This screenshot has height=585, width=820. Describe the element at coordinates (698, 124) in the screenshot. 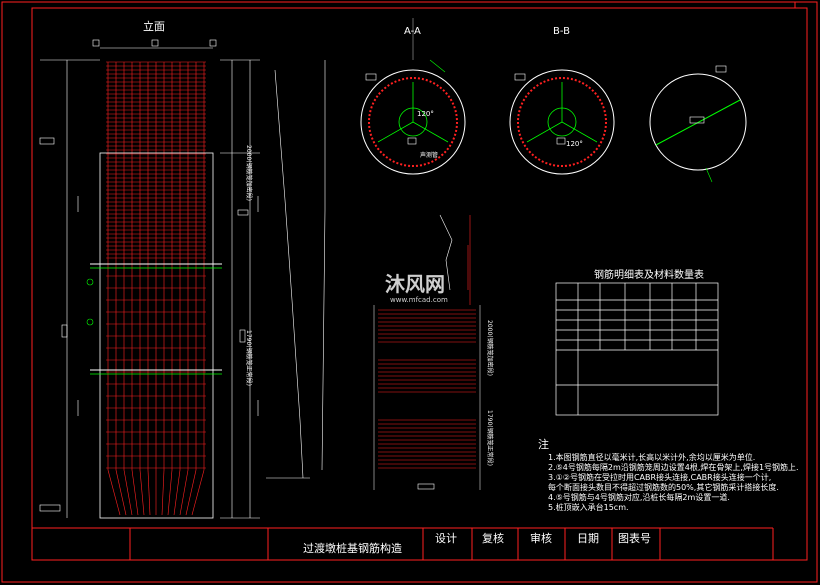

I see `ring-detail` at that location.